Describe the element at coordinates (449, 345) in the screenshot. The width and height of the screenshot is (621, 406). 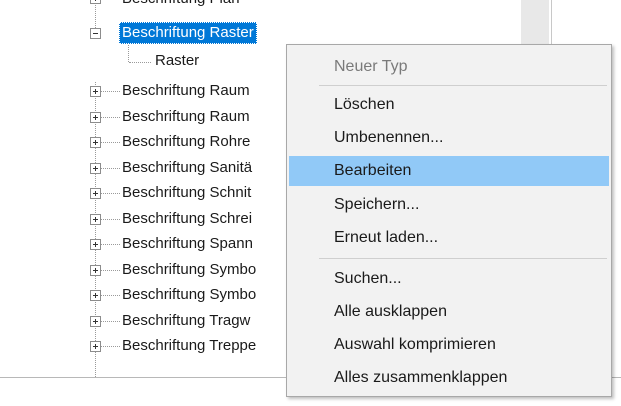
I see `menu-item-auswahl-komprimieren: Auswahl komprimieren` at that location.